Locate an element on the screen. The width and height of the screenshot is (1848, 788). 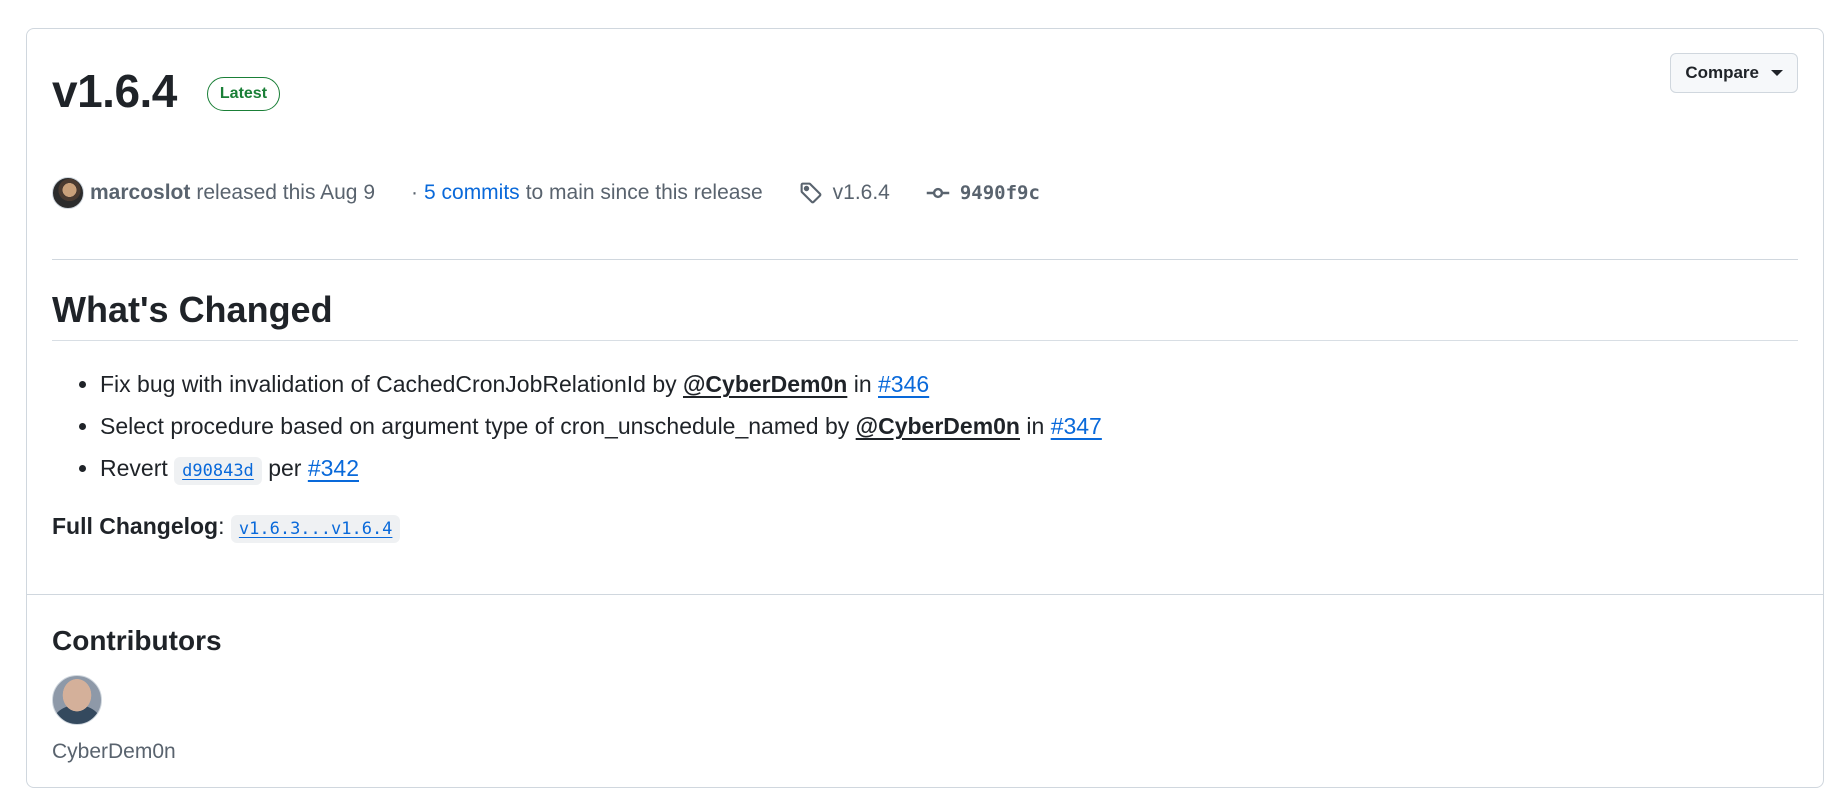
heading-divider is located at coordinates (925, 340).